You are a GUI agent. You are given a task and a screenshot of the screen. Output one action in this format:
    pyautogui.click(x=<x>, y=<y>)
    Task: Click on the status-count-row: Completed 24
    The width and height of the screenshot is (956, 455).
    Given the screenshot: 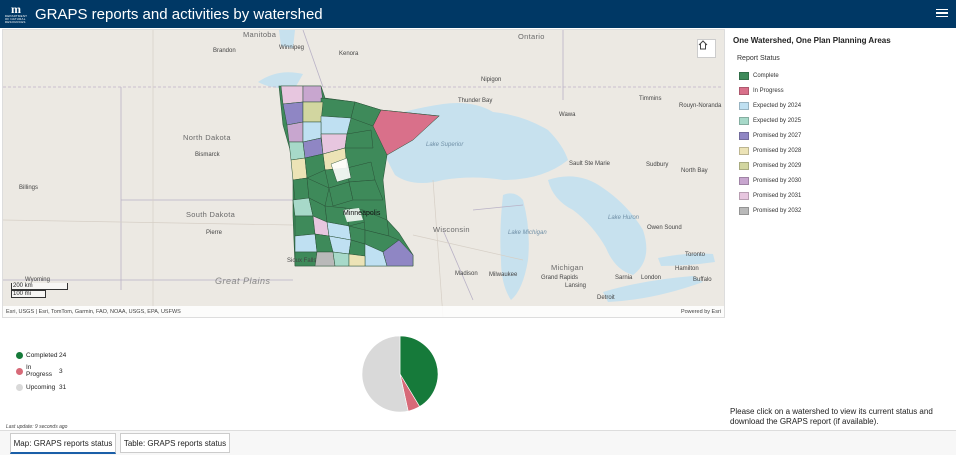 What is the action you would take?
    pyautogui.click(x=41, y=355)
    